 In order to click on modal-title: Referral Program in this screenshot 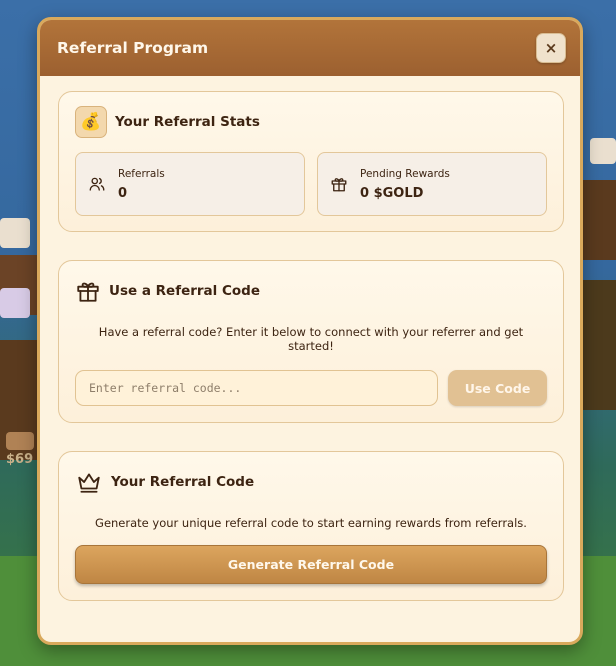, I will do `click(133, 48)`.